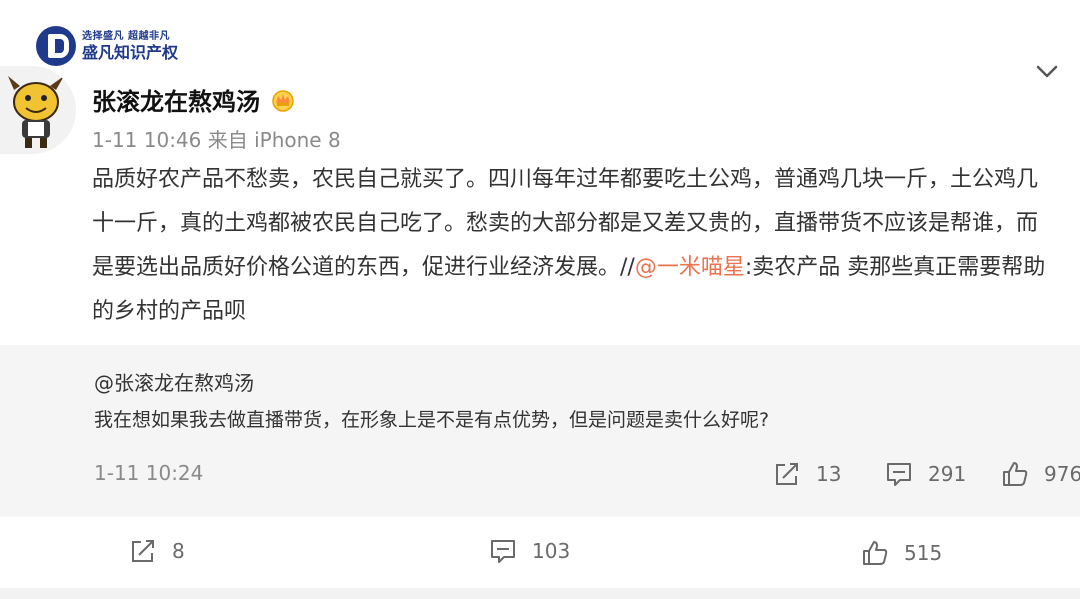 This screenshot has width=1080, height=599. What do you see at coordinates (923, 553) in the screenshot?
I see `like-count: 515` at bounding box center [923, 553].